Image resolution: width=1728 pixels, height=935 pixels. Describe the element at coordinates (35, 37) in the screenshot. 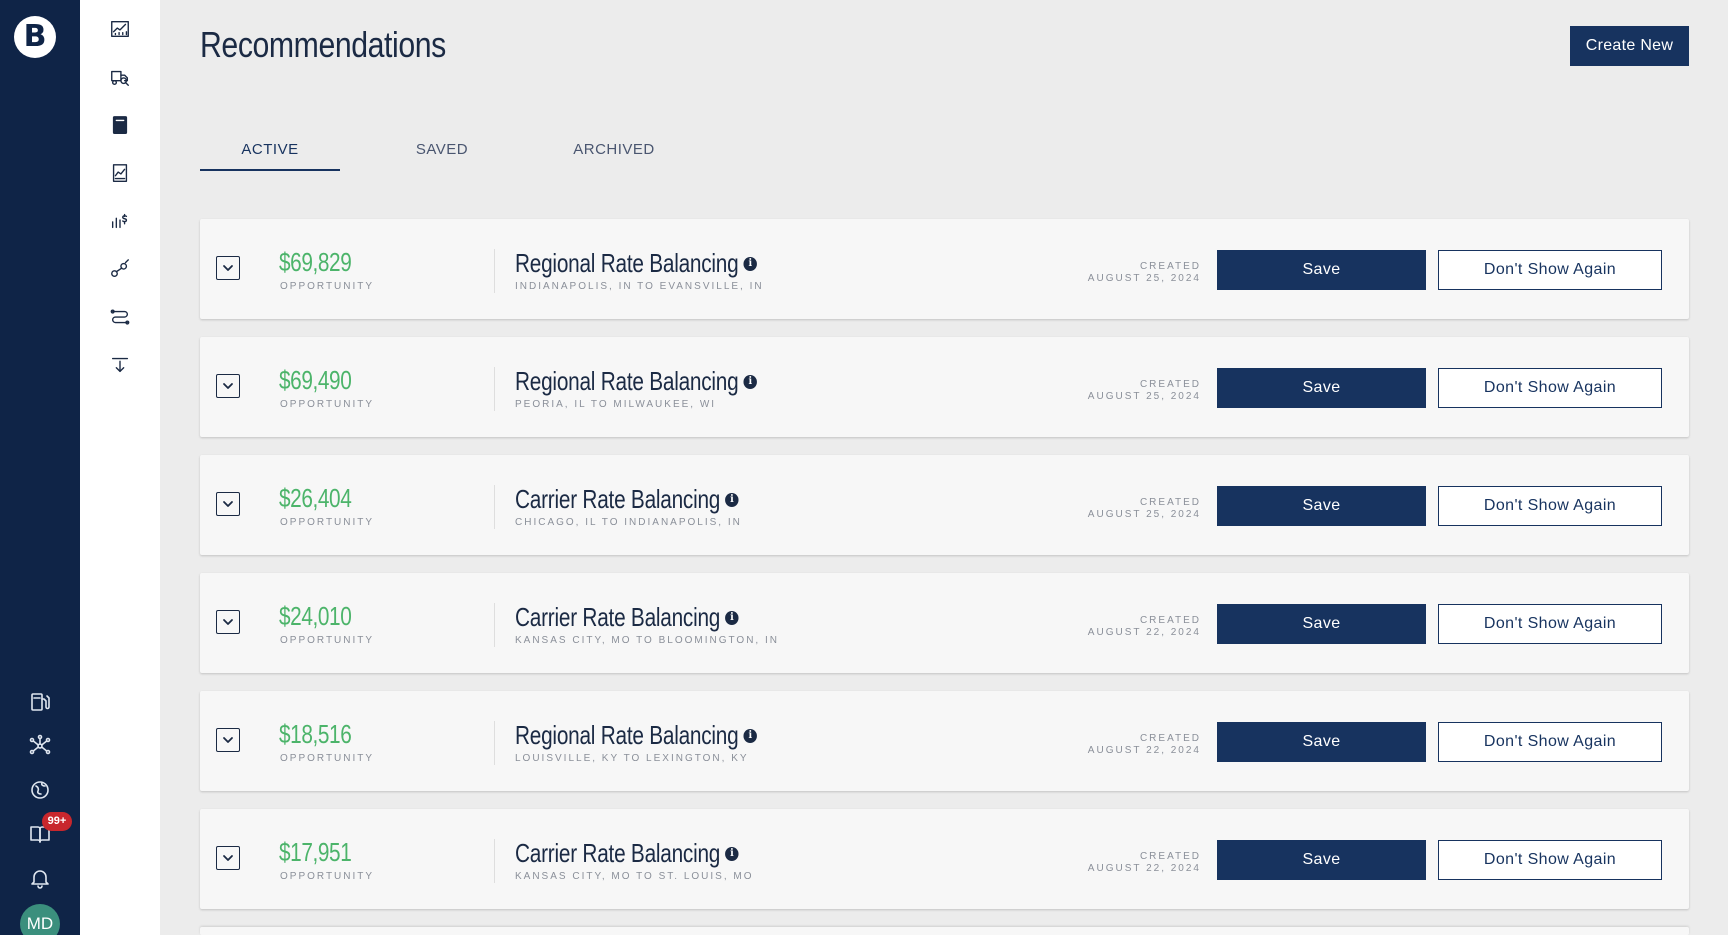

I see `brand-logo: B` at that location.